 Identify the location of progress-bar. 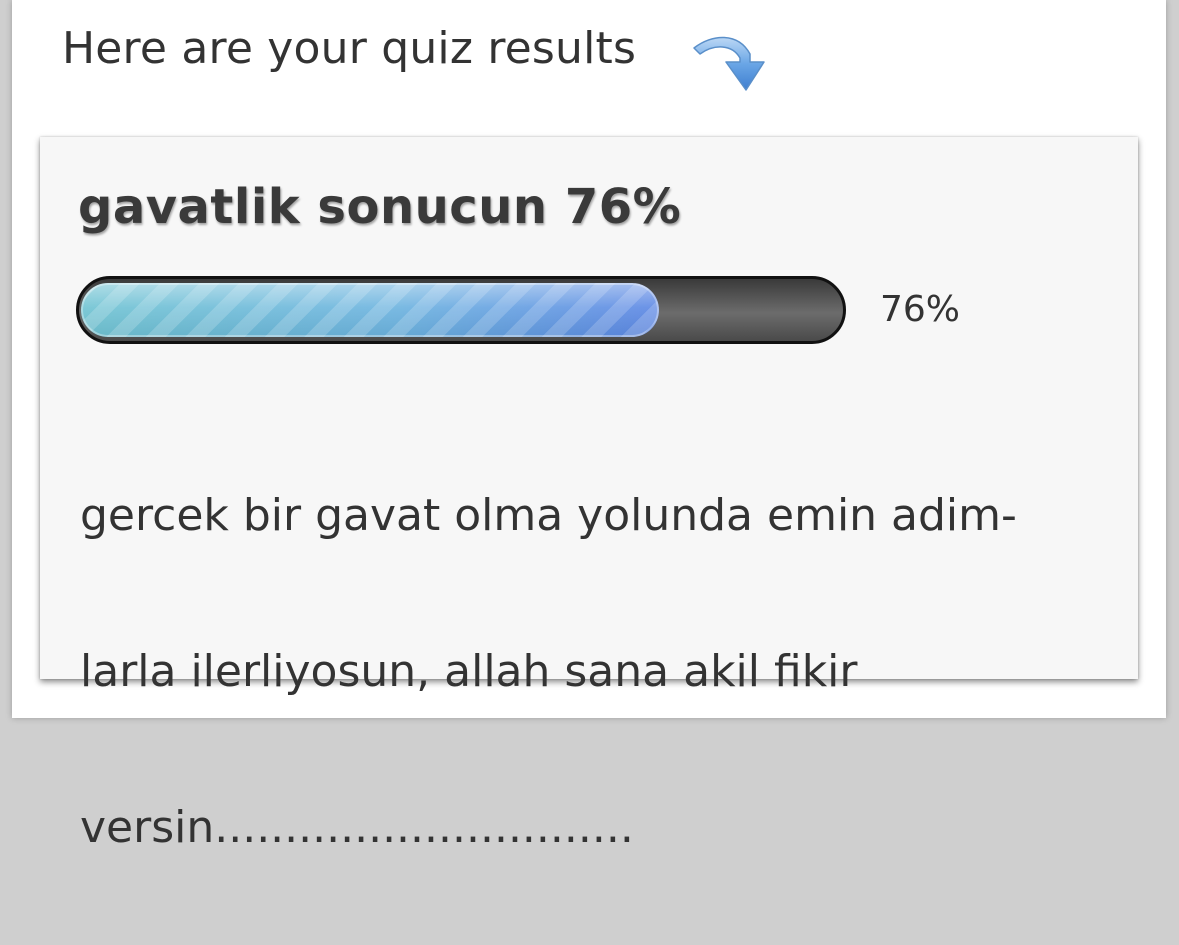
(461, 310).